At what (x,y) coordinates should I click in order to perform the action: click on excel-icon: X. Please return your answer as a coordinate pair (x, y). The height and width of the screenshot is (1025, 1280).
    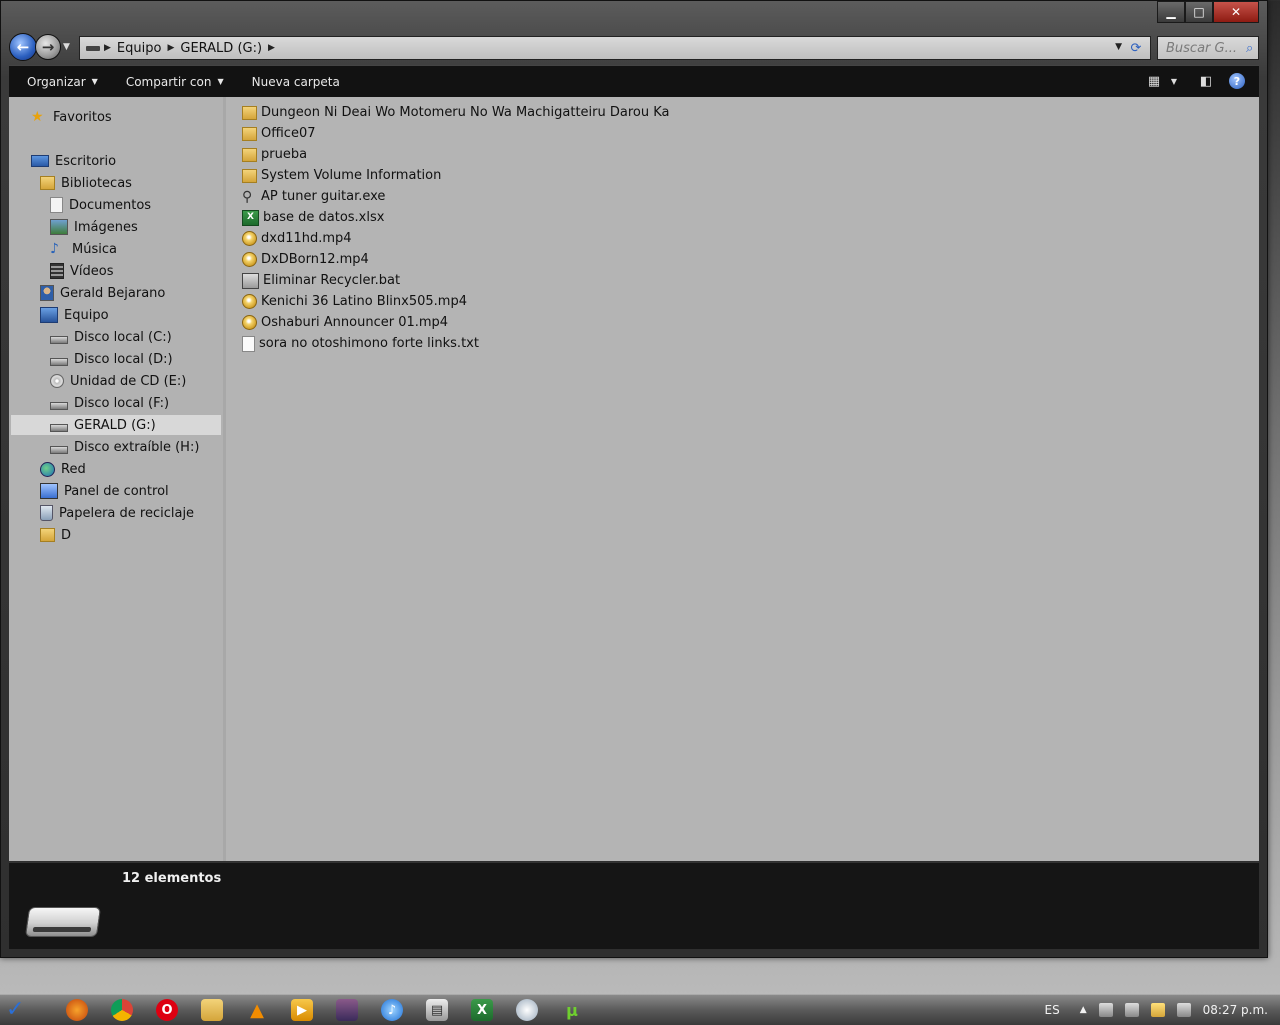
    Looking at the image, I should click on (482, 1010).